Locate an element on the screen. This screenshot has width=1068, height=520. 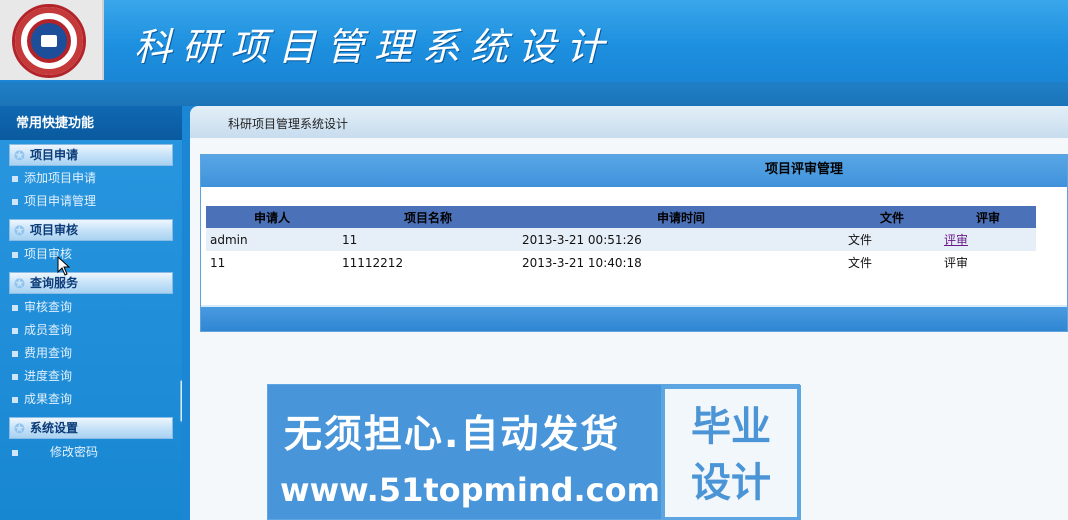
breadcrumb-text: 科研项目管理系统设计 is located at coordinates (288, 124).